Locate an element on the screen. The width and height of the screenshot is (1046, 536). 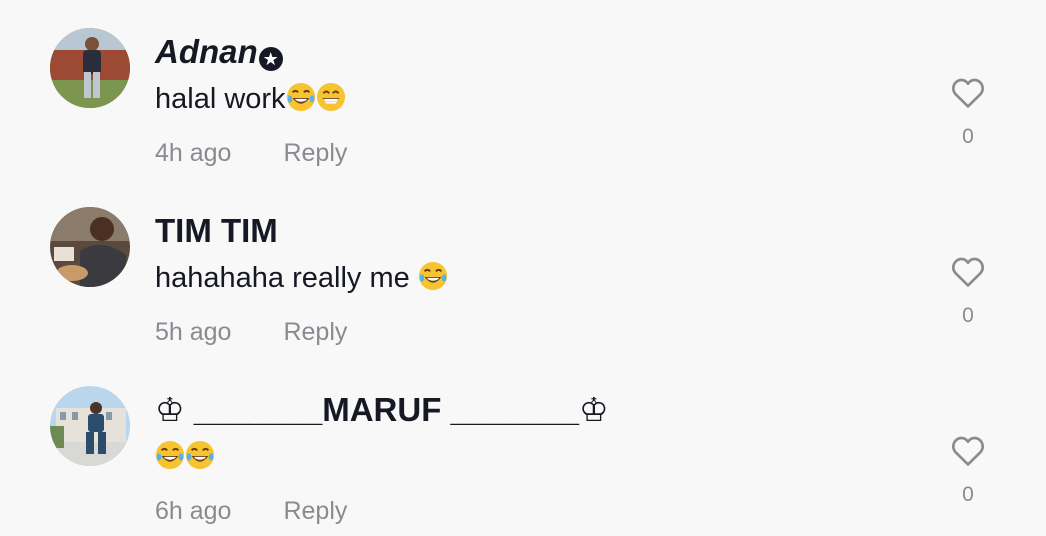
comment-timestamp: 5h ago is located at coordinates (193, 332).